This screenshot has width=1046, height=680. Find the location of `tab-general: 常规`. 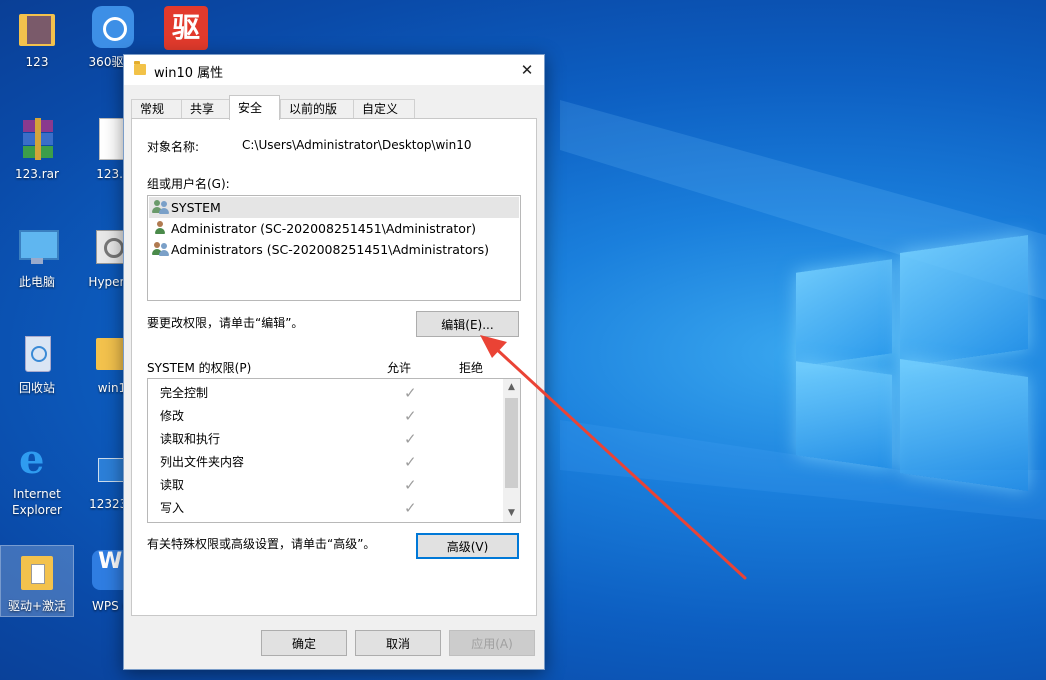

tab-general: 常规 is located at coordinates (156, 109).